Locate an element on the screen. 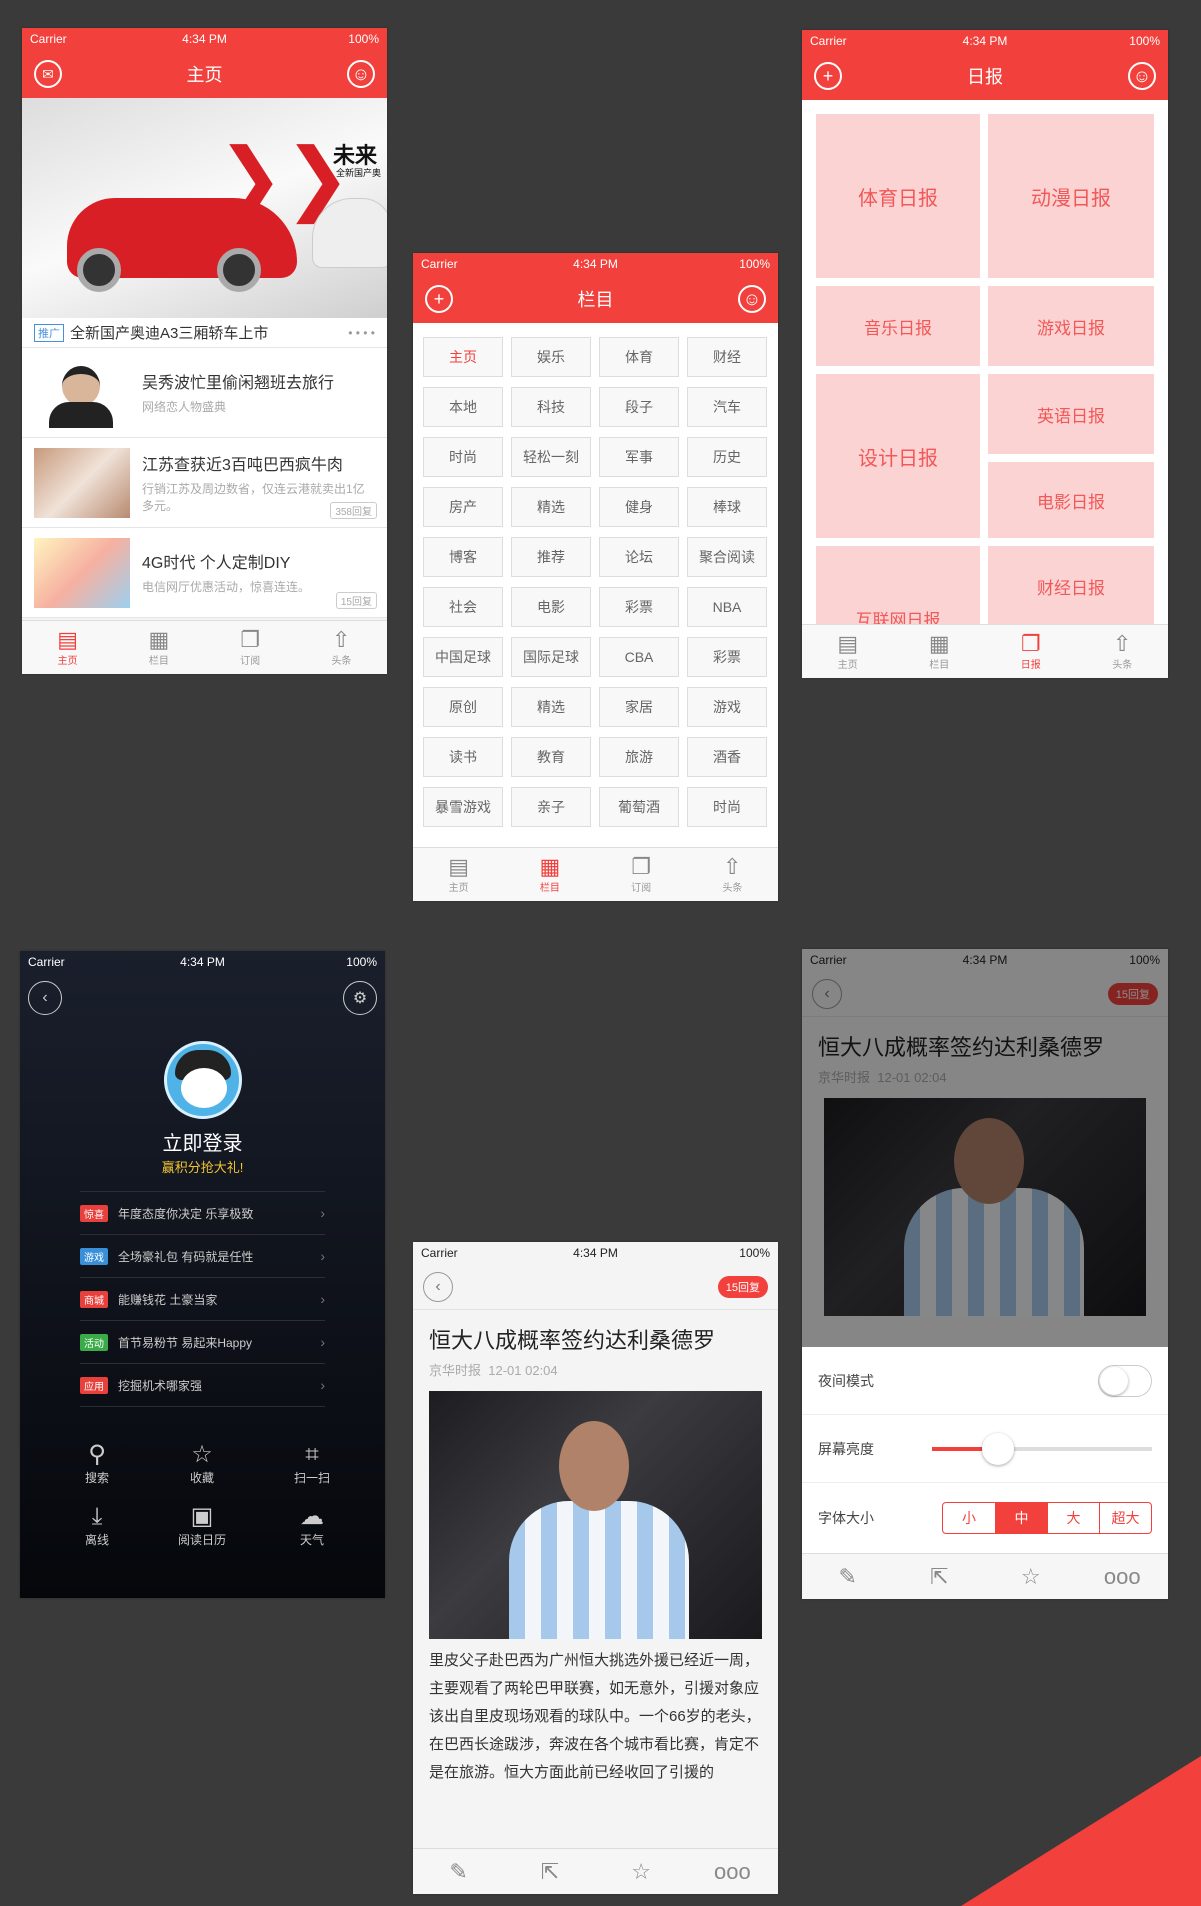 The image size is (1201, 1906). column-cell: 游戏 is located at coordinates (727, 707).